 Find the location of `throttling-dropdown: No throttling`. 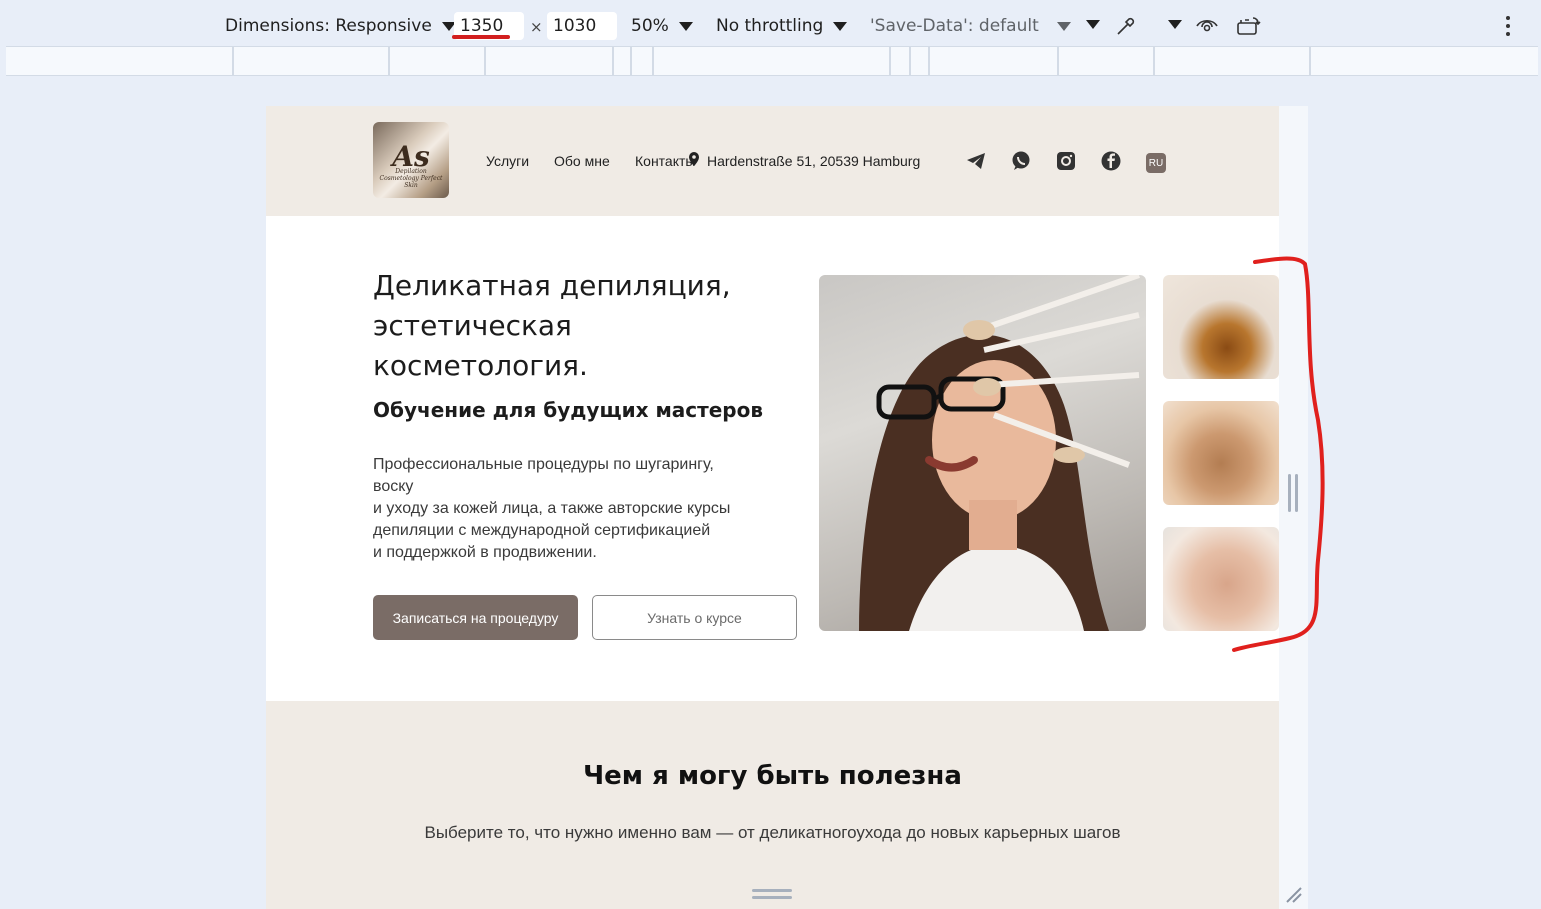

throttling-dropdown: No throttling is located at coordinates (782, 26).